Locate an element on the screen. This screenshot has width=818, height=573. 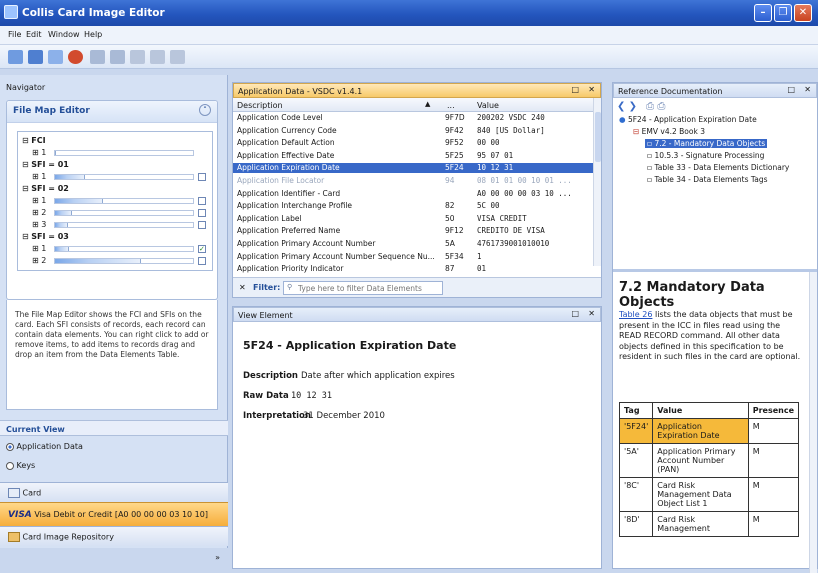
cut-icon is located at coordinates (137, 57).